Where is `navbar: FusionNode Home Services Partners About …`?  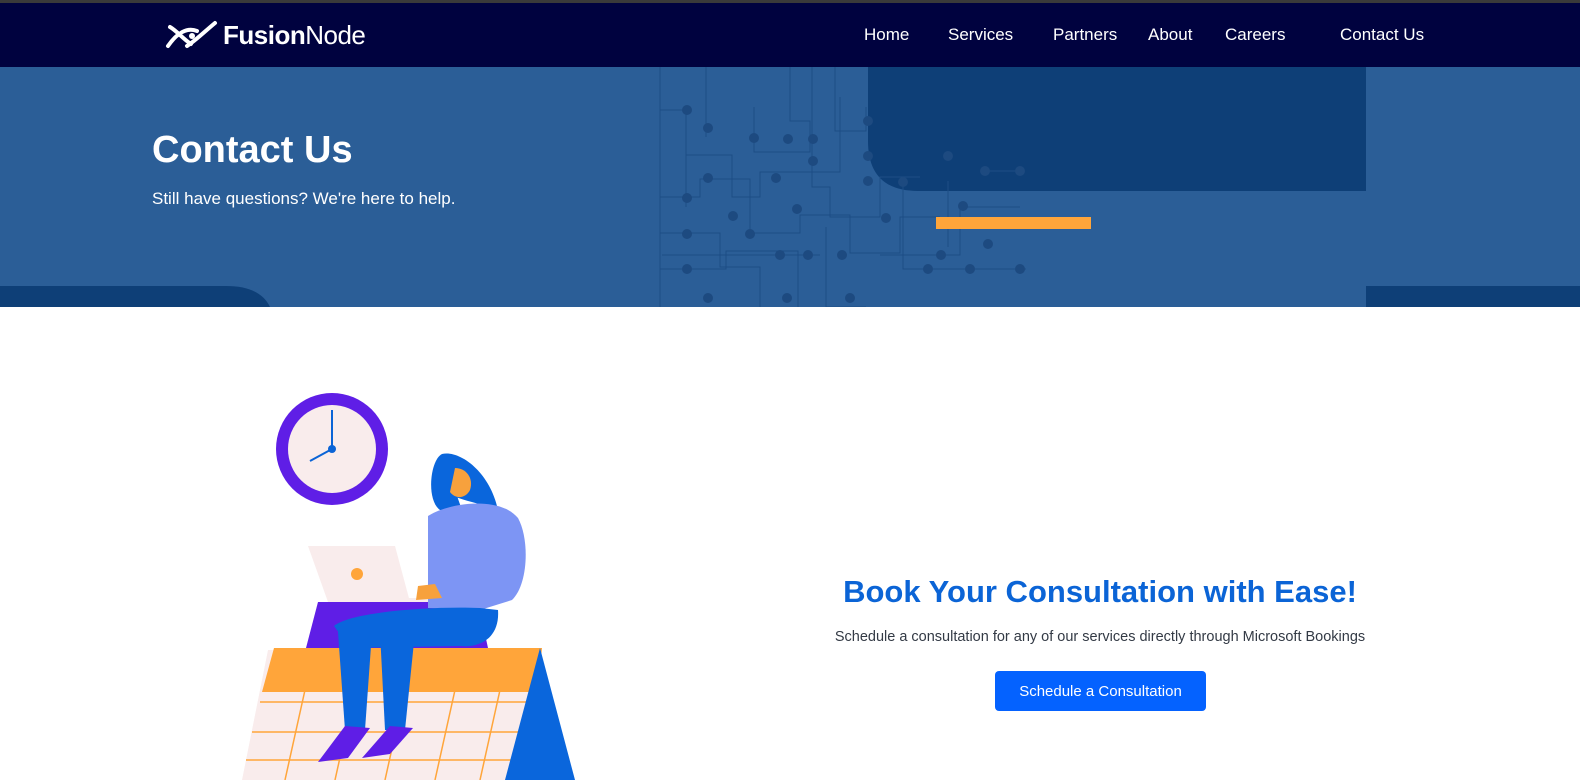
navbar: FusionNode Home Services Partners About … is located at coordinates (790, 35).